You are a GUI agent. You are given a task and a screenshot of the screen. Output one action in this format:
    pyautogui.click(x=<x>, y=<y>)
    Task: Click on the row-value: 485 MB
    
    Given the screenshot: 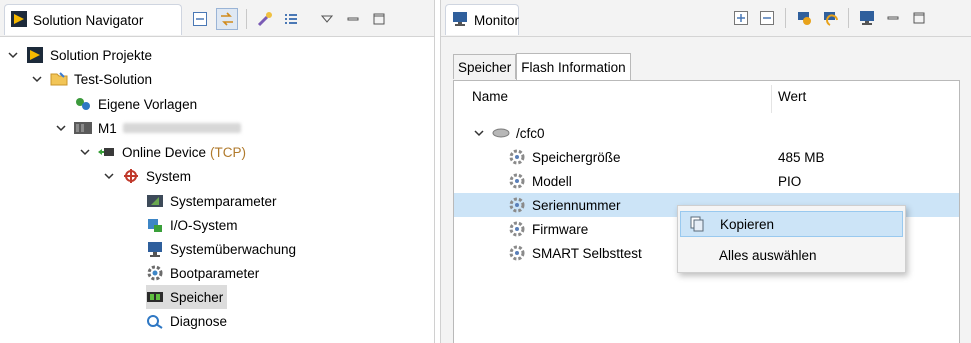 What is the action you would take?
    pyautogui.click(x=801, y=157)
    